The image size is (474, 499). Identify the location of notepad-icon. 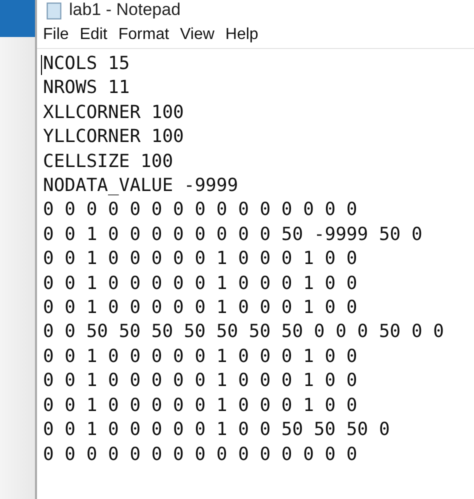
(54, 11).